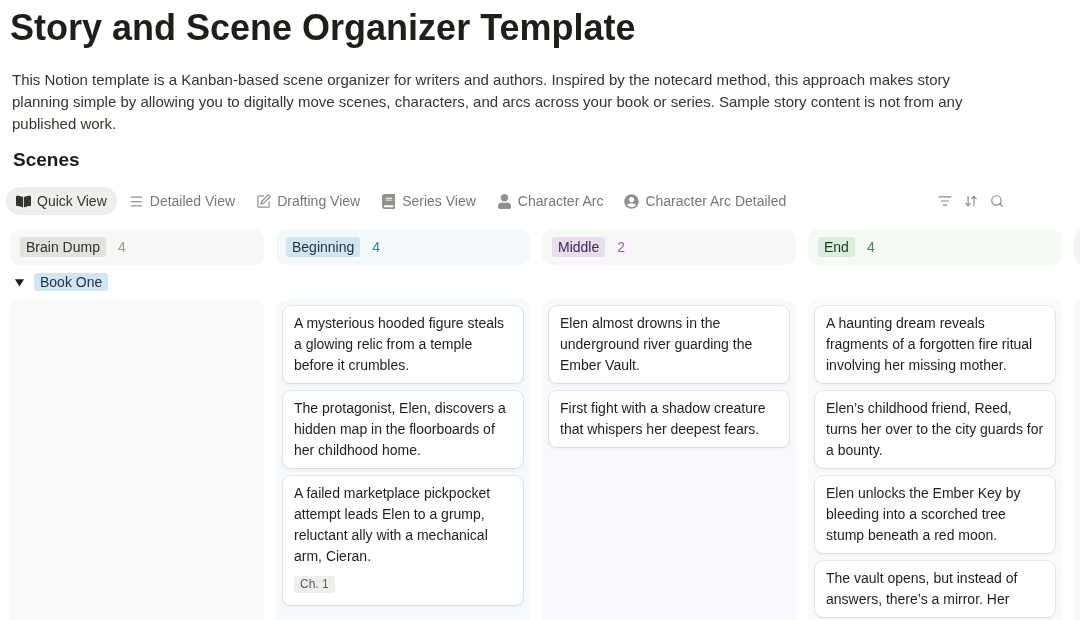  Describe the element at coordinates (264, 201) in the screenshot. I see `pencil-square-icon` at that location.